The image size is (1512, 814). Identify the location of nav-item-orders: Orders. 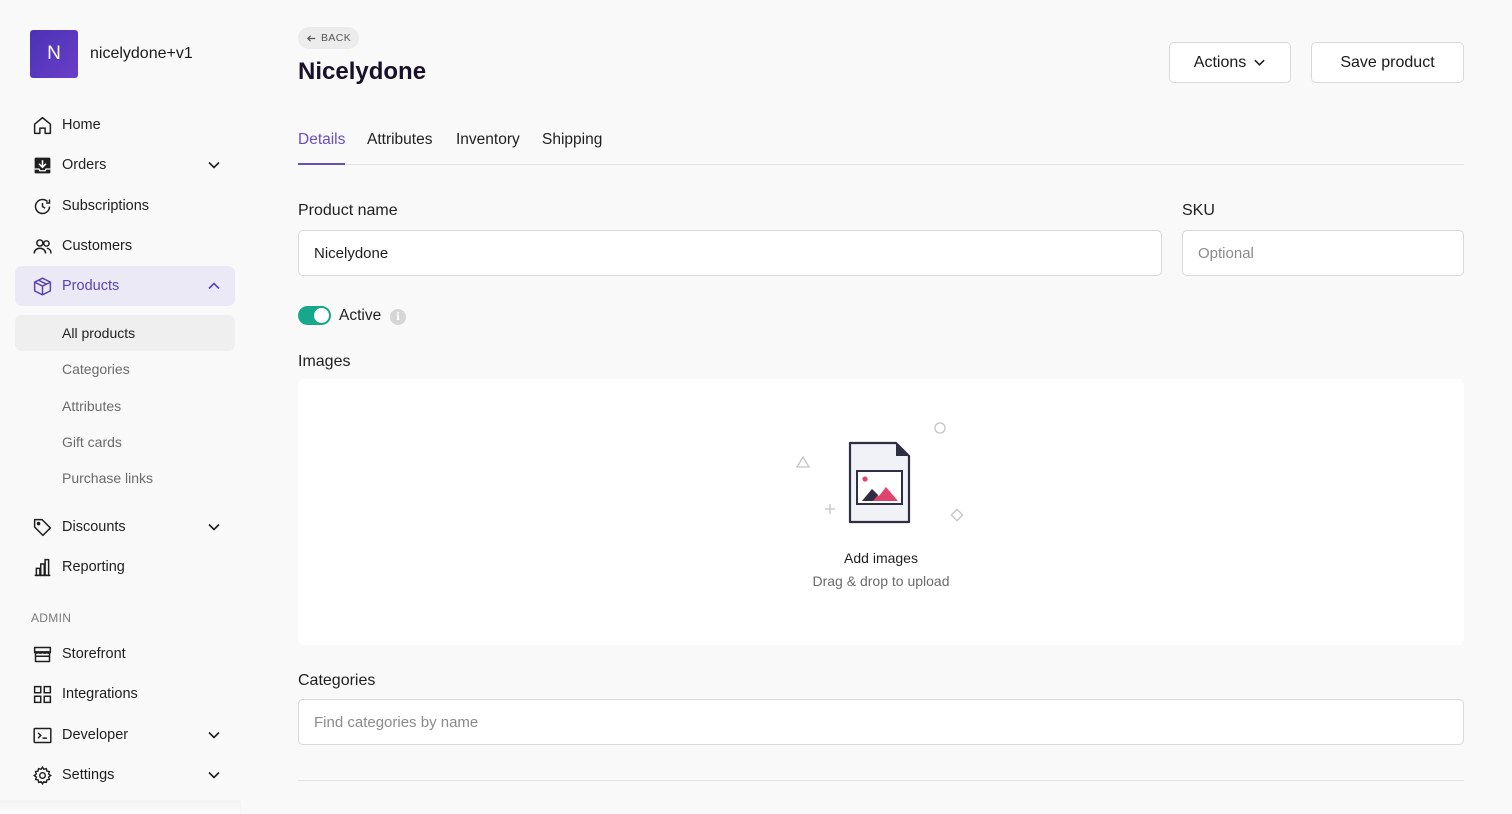
(125, 165).